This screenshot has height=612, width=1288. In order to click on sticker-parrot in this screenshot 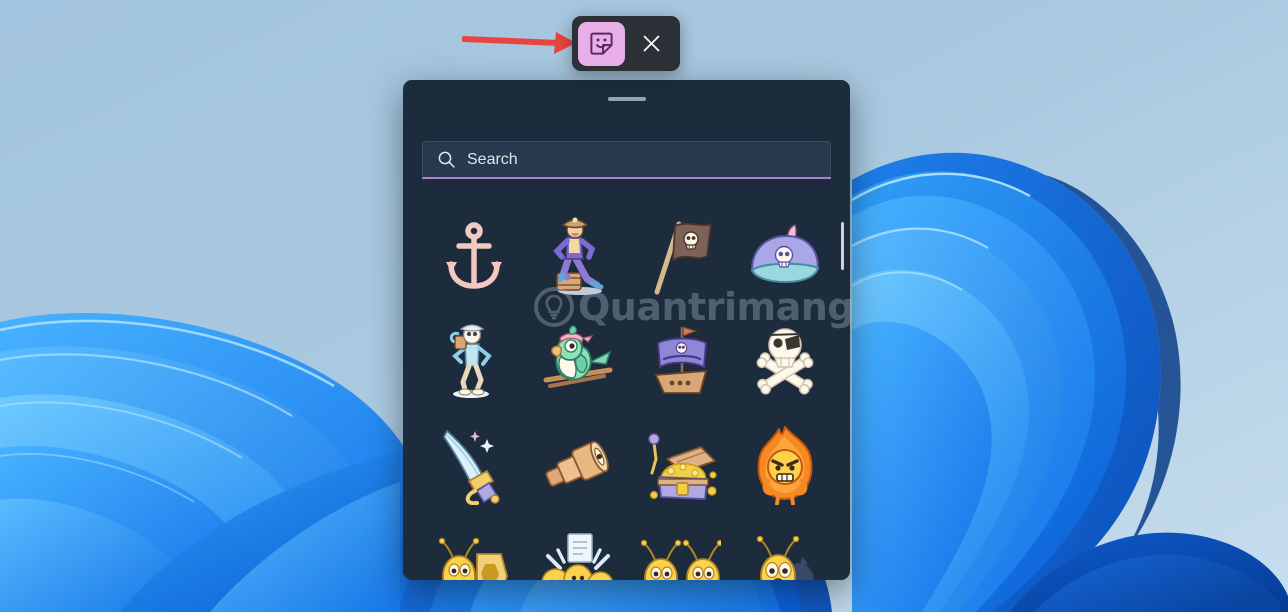, I will do `click(578, 361)`.